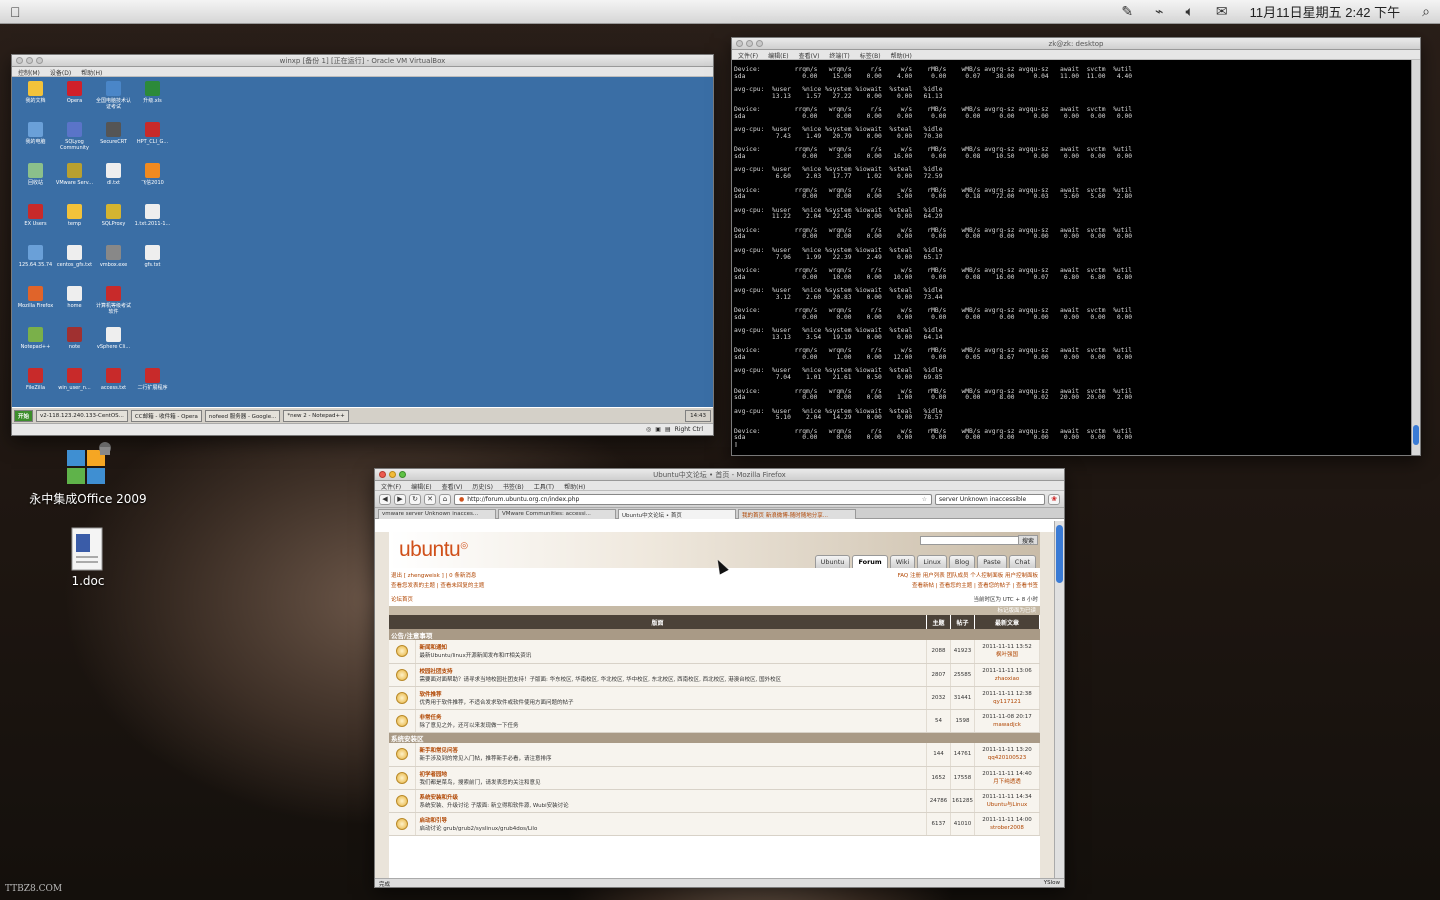 Image resolution: width=1440 pixels, height=900 pixels. Describe the element at coordinates (693, 499) in the screenshot. I see `url-bar: ● http://forum.ubuntu.org.cn/index.php ☆` at that location.